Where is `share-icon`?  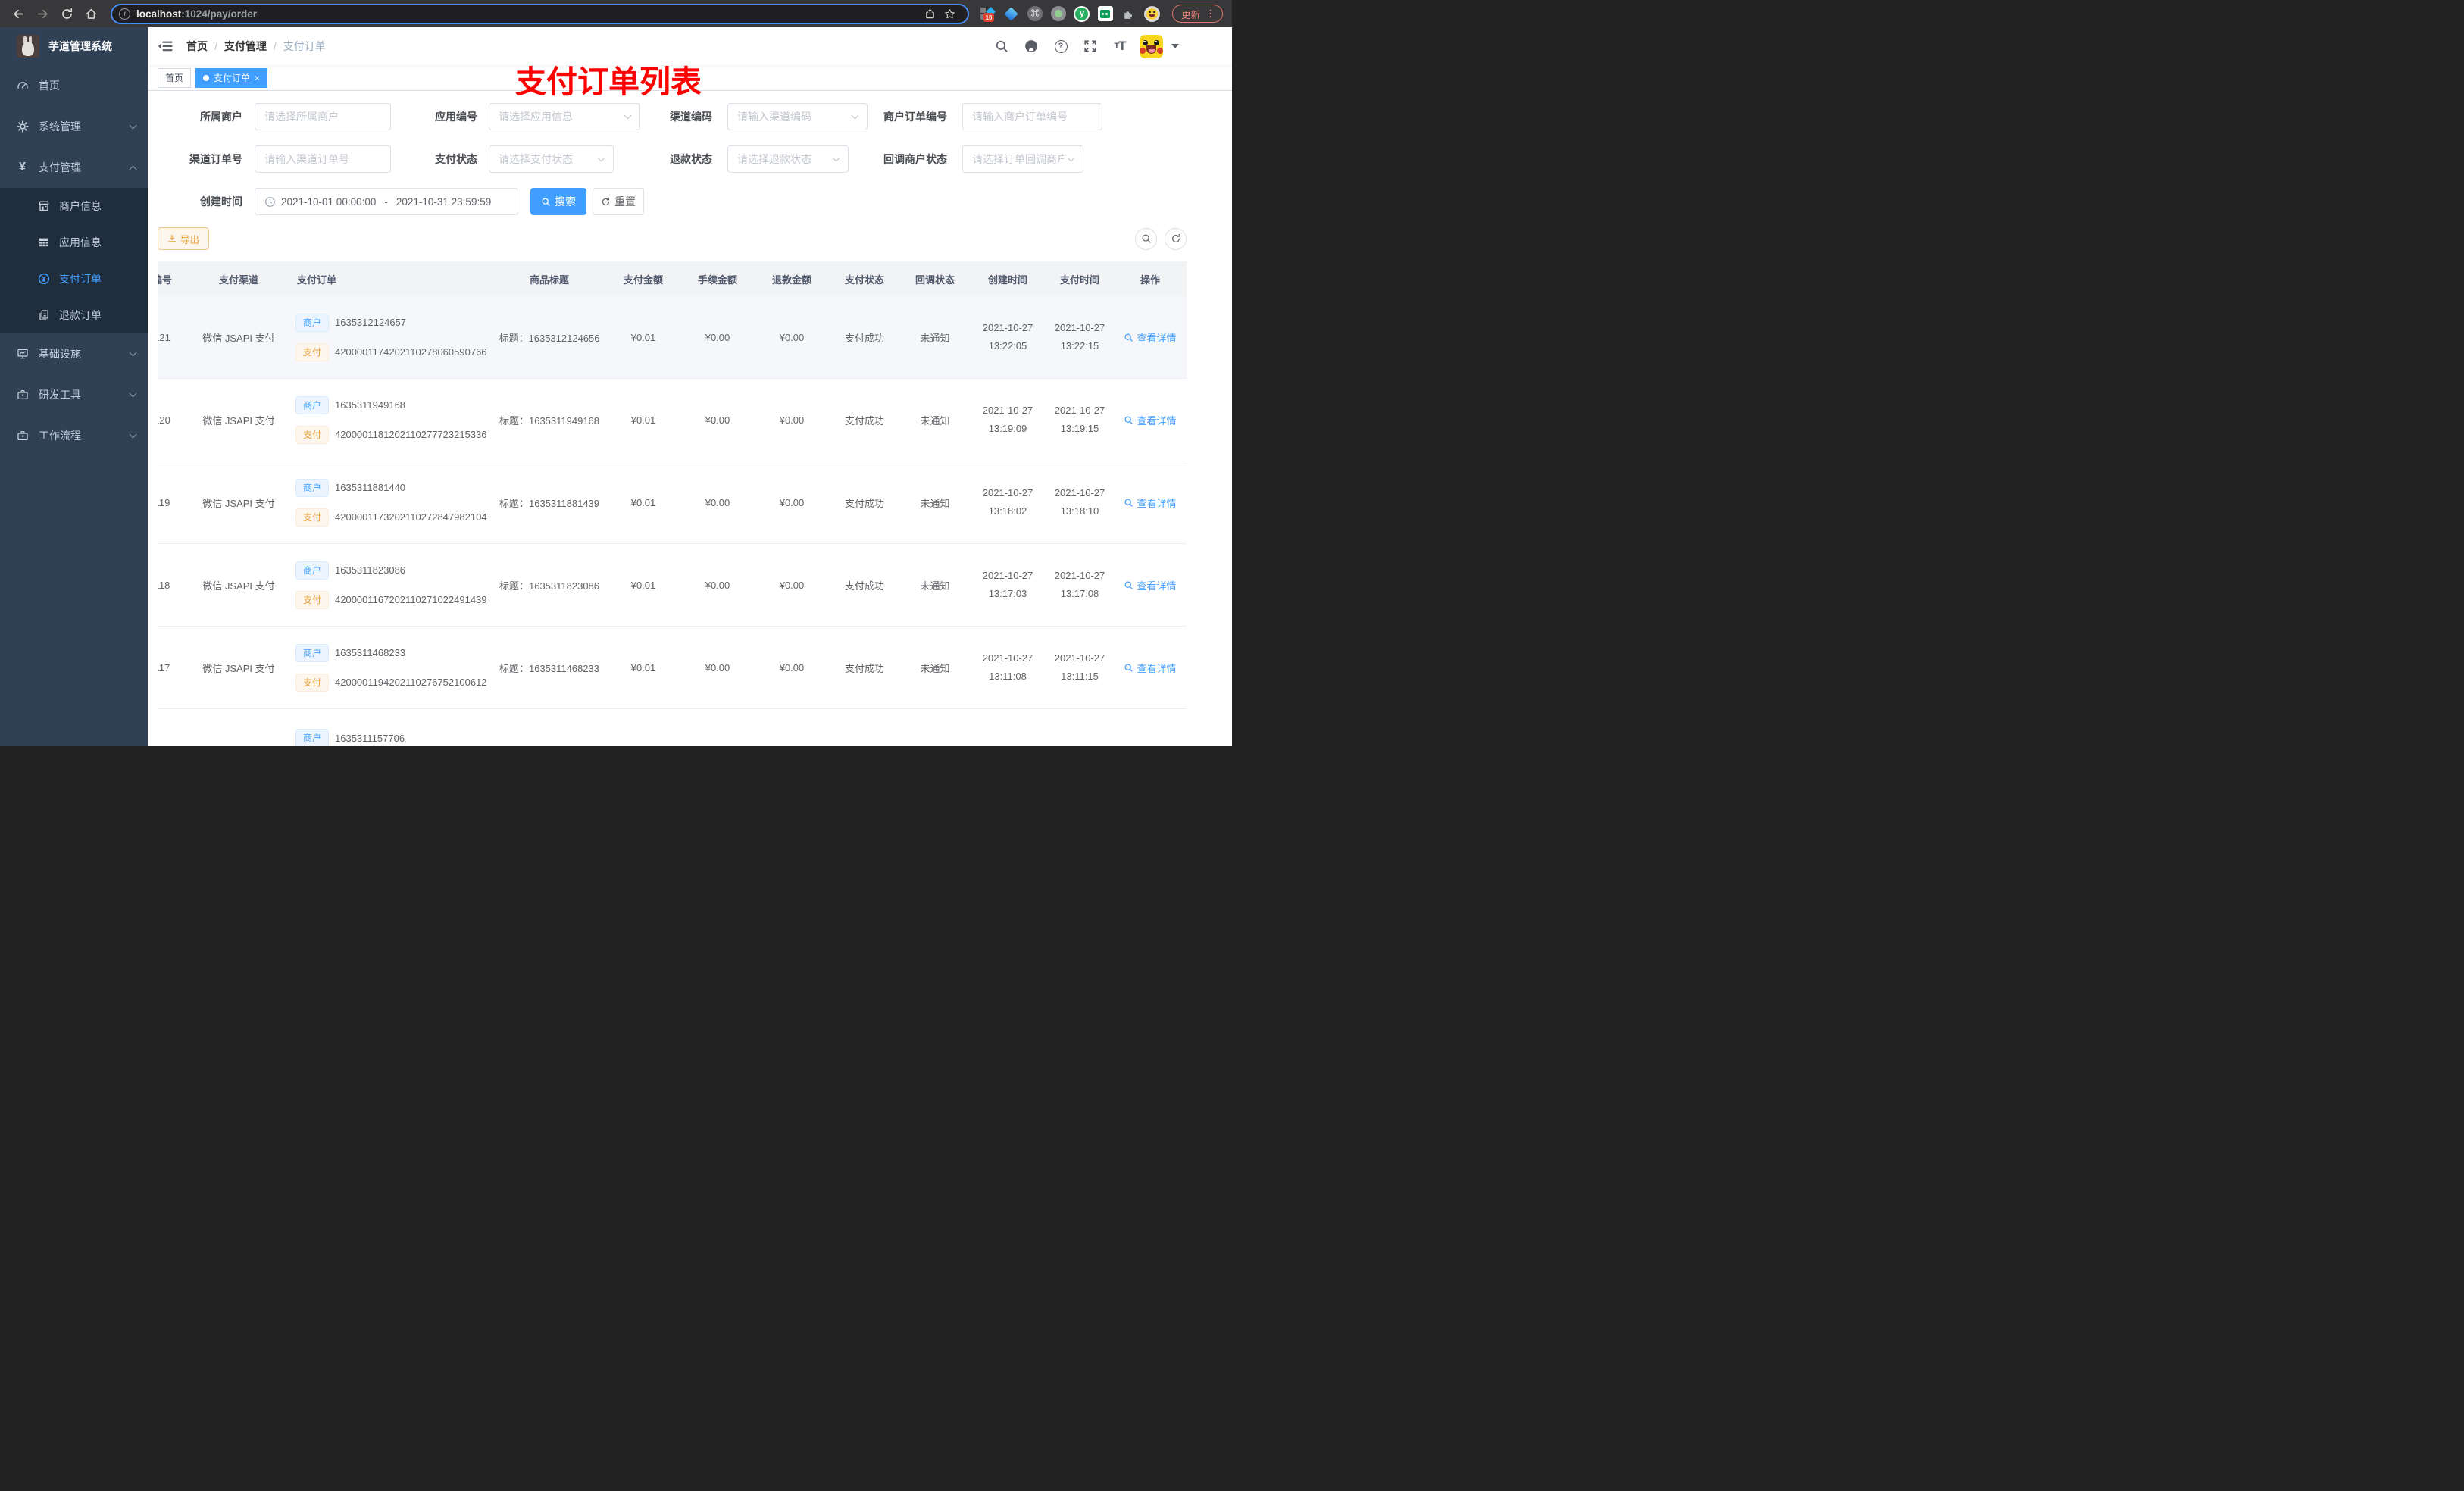
share-icon is located at coordinates (930, 13).